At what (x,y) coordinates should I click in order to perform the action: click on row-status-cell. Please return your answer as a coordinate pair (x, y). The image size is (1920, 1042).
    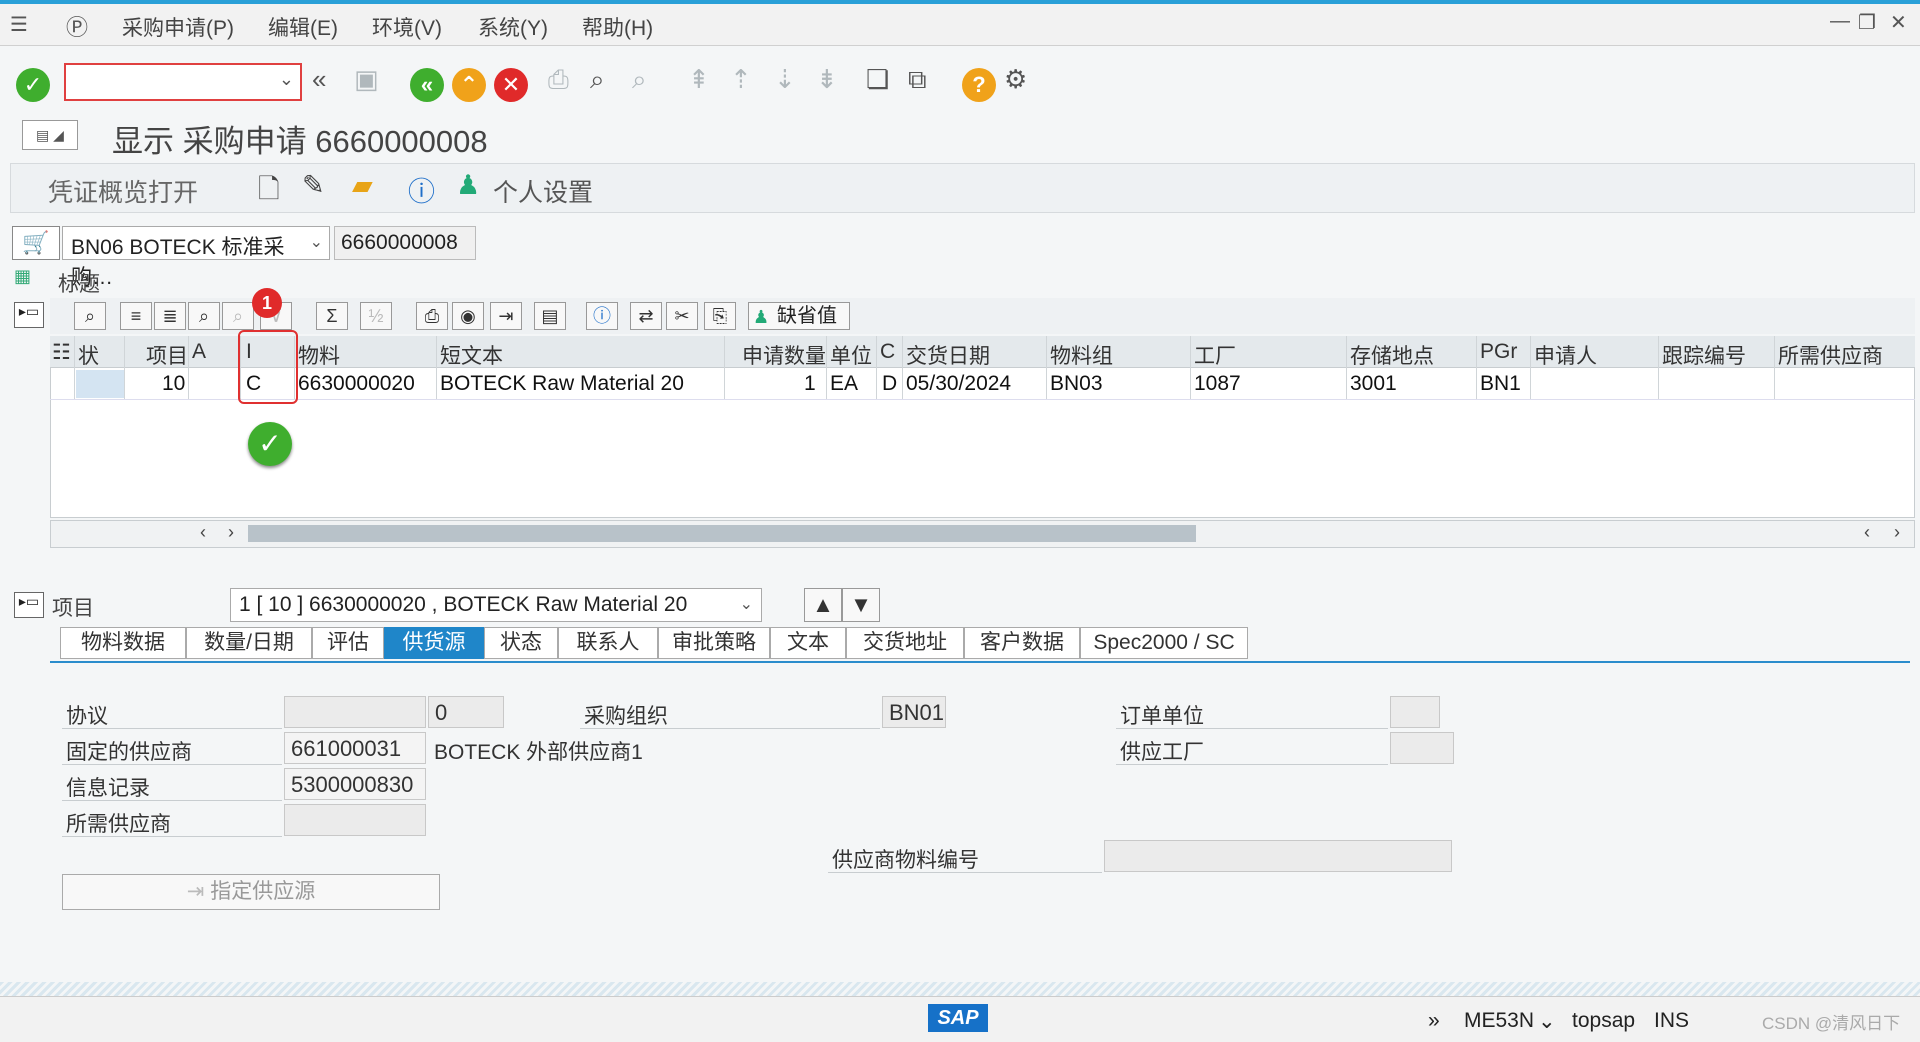
    Looking at the image, I should click on (100, 384).